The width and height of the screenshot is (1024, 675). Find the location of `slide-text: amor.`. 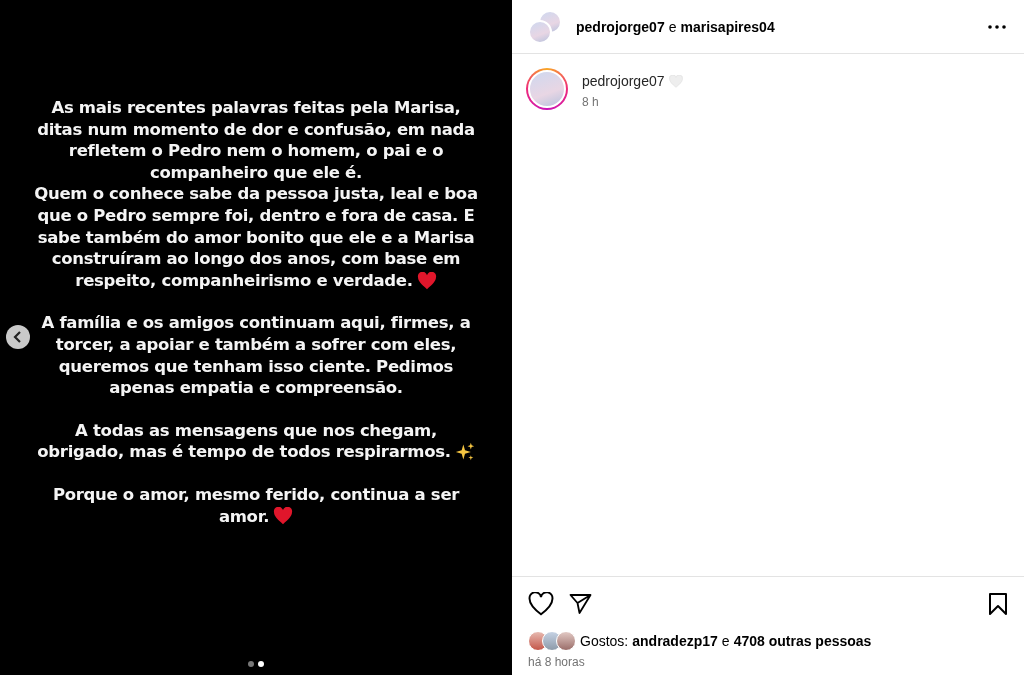

slide-text: amor. is located at coordinates (244, 516).